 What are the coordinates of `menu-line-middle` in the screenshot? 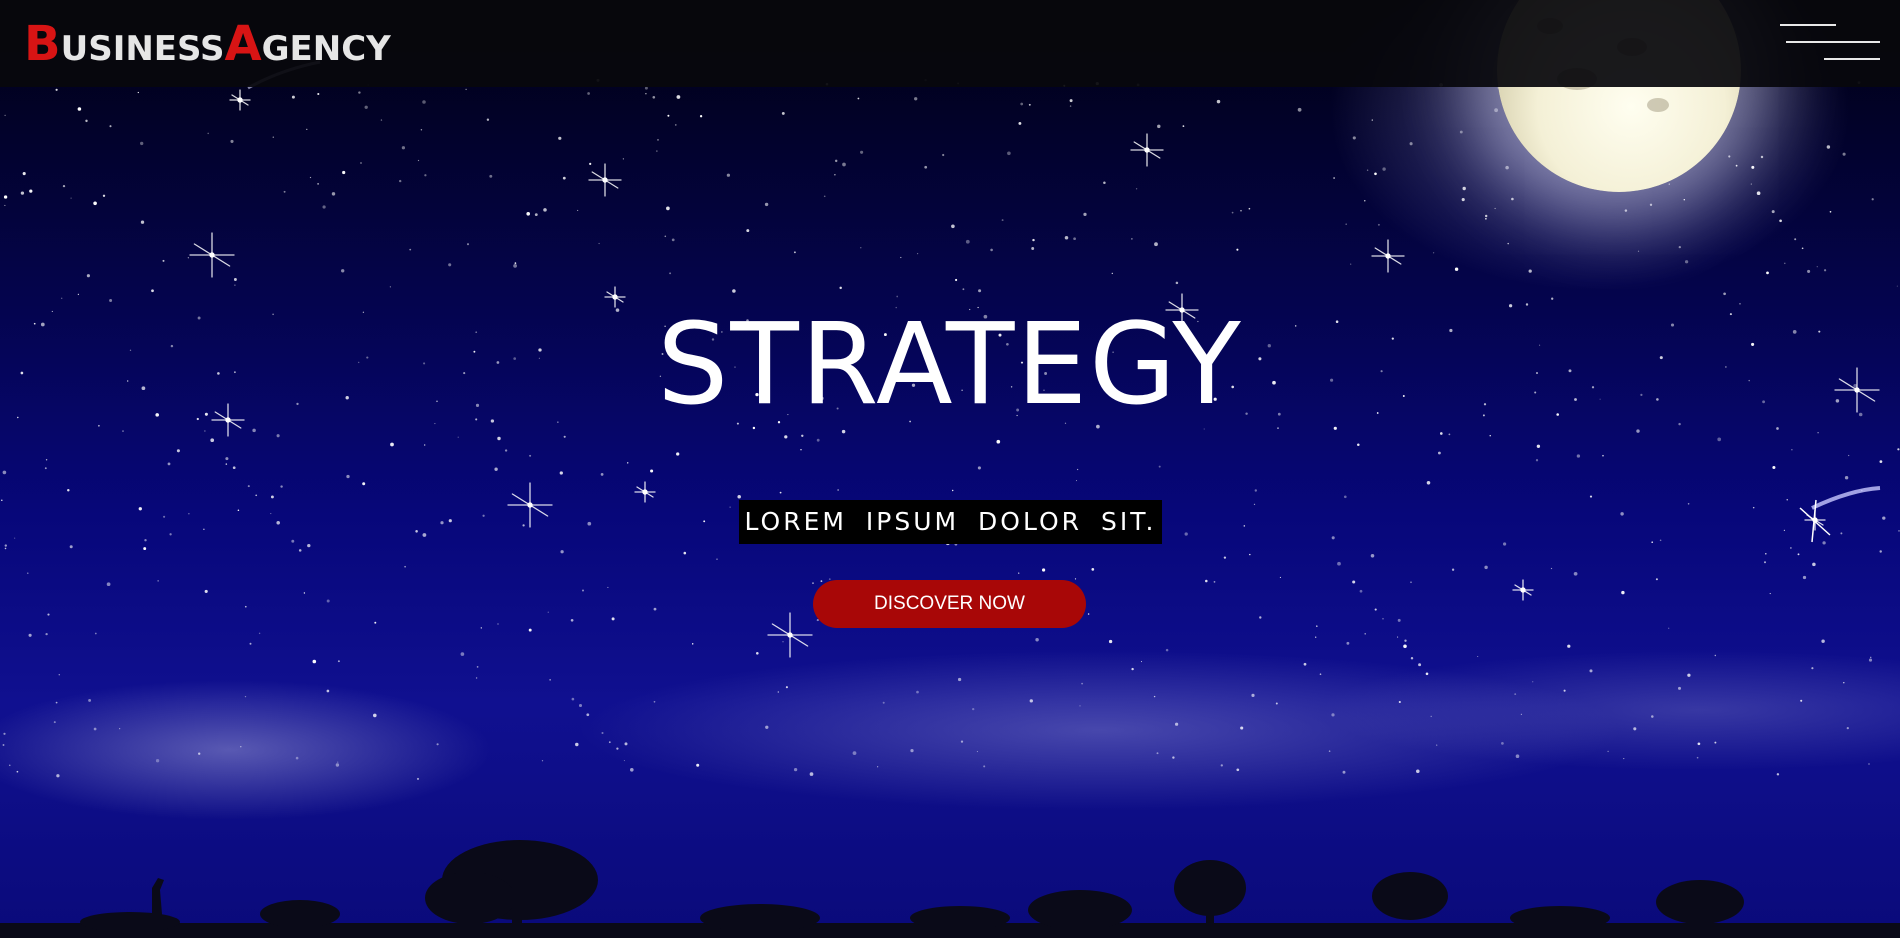 It's located at (1833, 42).